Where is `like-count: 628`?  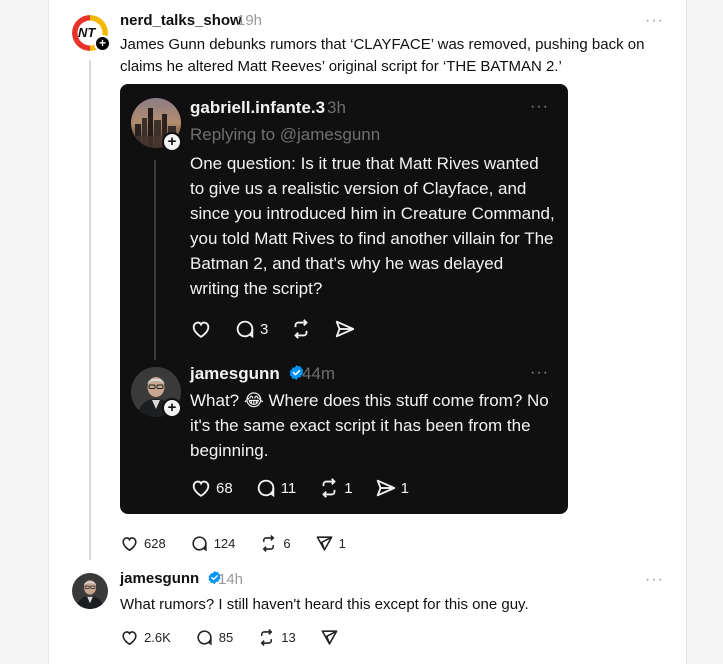
like-count: 628 is located at coordinates (155, 543).